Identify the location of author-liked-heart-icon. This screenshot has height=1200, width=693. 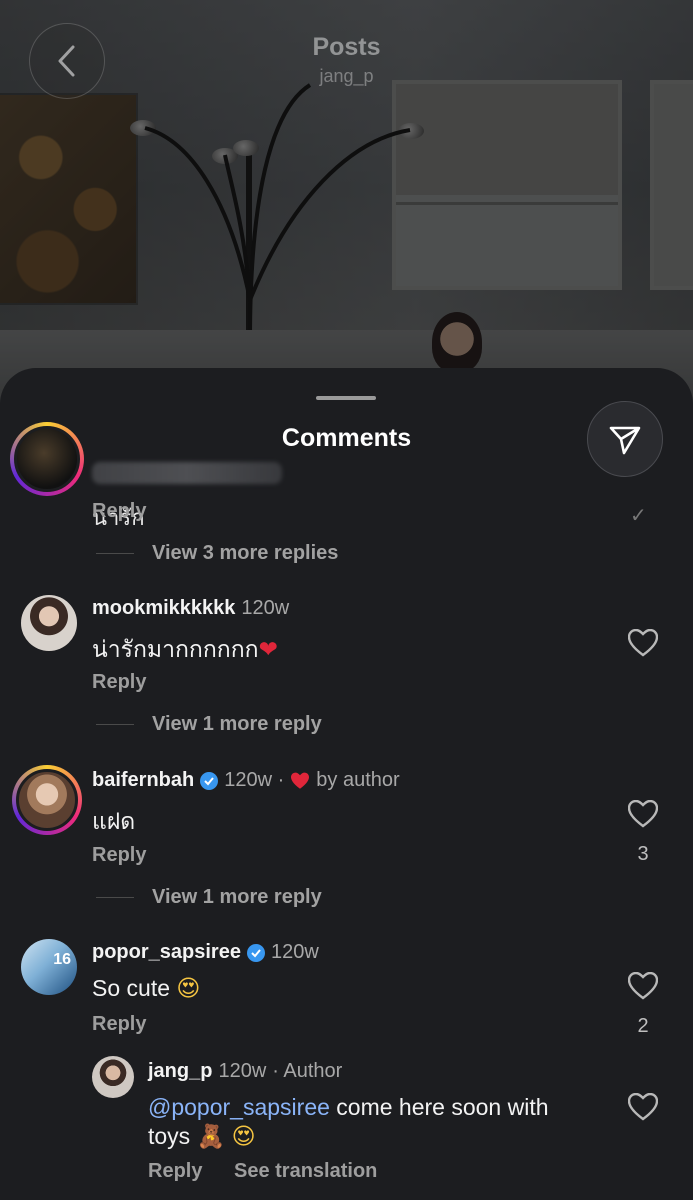
(300, 780).